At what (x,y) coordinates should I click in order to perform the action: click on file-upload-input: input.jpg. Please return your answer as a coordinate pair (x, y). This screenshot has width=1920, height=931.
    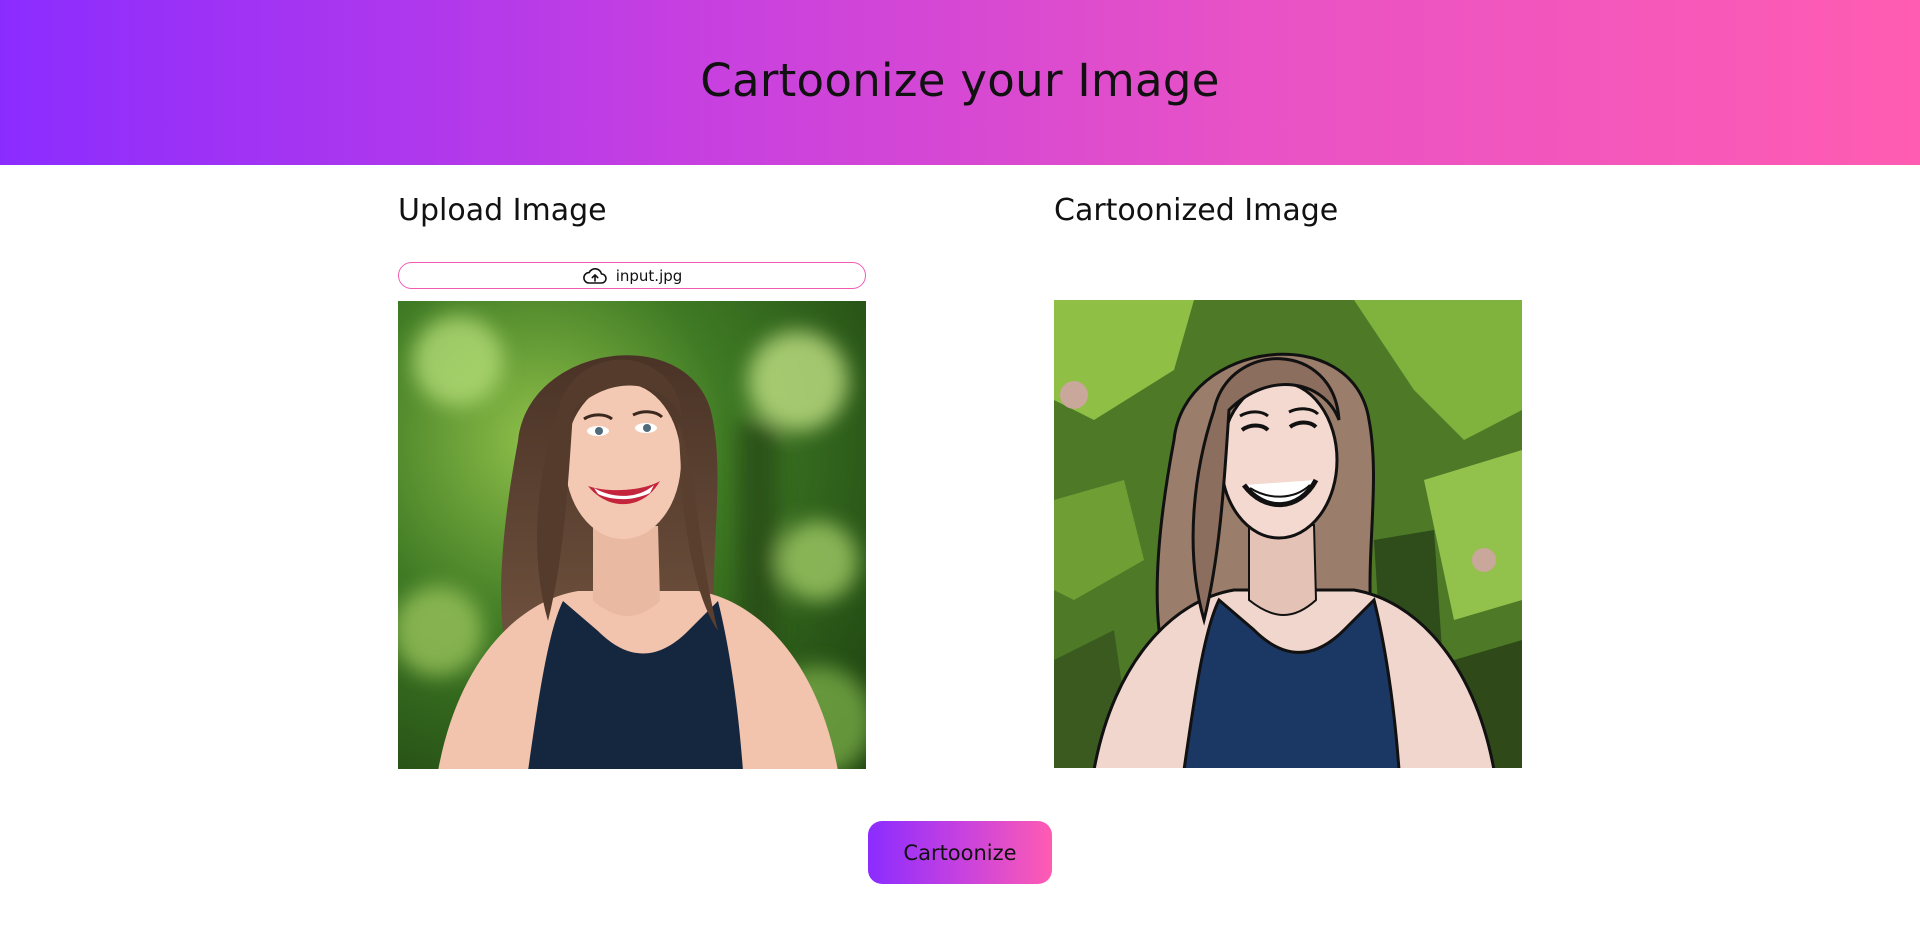
    Looking at the image, I should click on (632, 275).